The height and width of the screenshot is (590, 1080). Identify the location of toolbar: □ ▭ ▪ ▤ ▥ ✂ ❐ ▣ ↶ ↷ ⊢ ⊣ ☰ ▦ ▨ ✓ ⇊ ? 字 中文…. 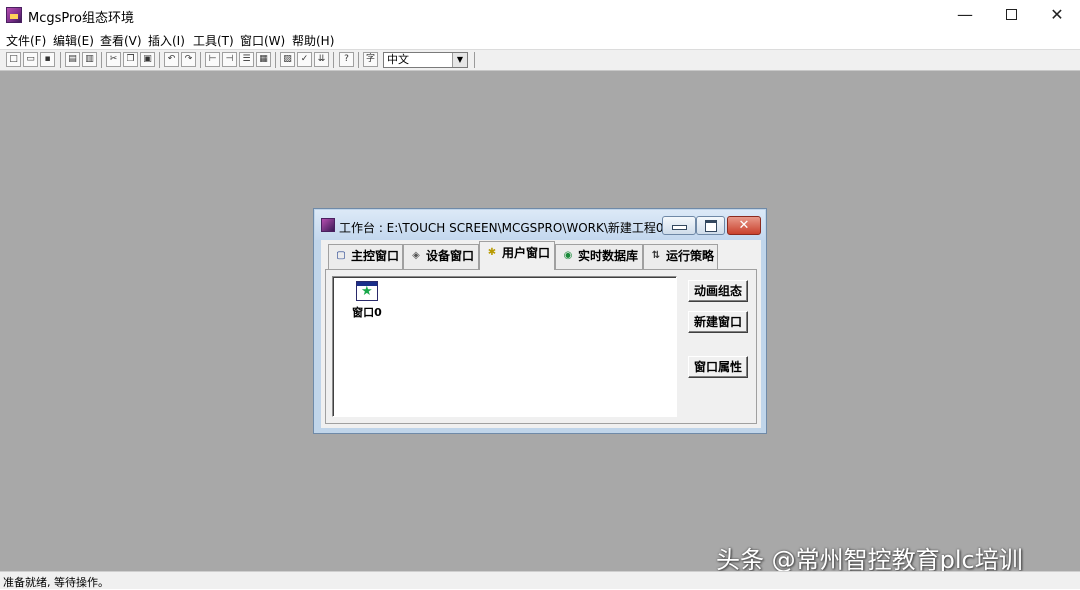
(540, 60).